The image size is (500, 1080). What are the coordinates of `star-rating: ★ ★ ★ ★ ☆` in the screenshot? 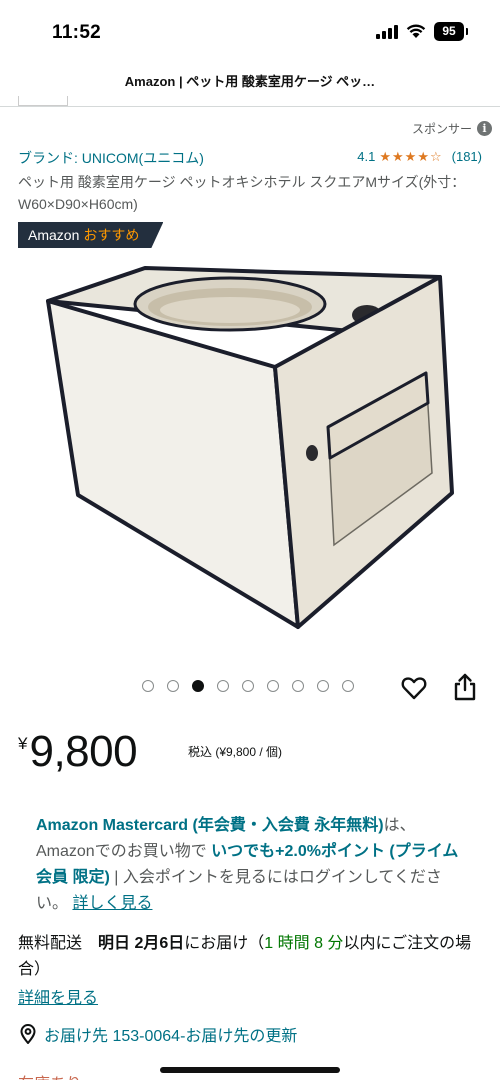 It's located at (410, 156).